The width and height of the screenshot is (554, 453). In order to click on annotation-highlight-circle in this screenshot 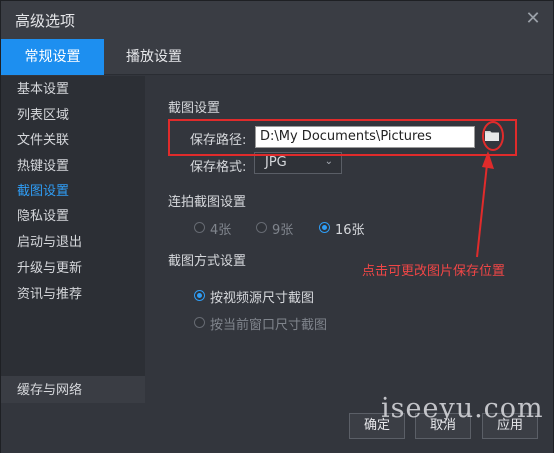, I will do `click(493, 136)`.